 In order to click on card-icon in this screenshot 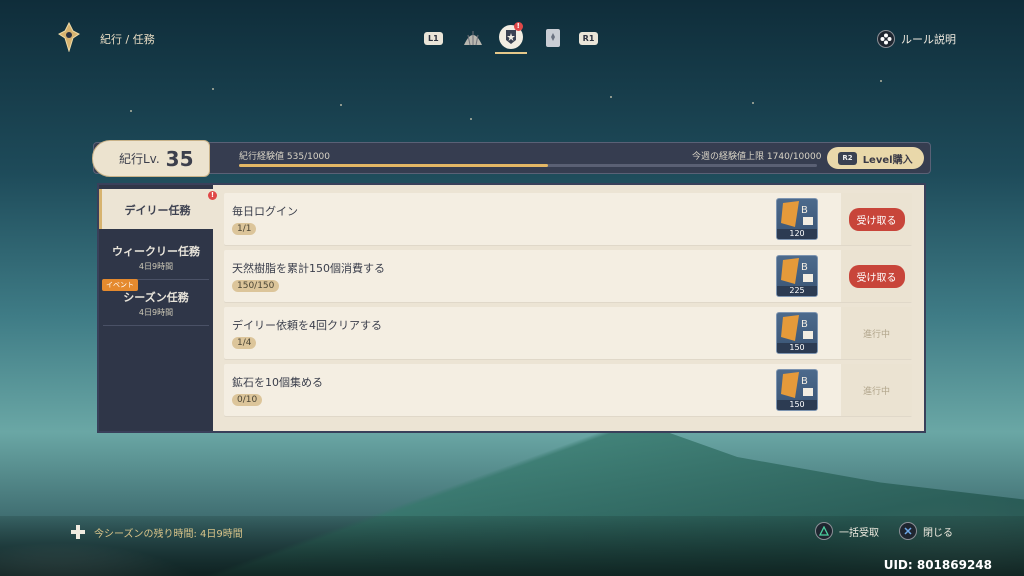, I will do `click(552, 38)`.